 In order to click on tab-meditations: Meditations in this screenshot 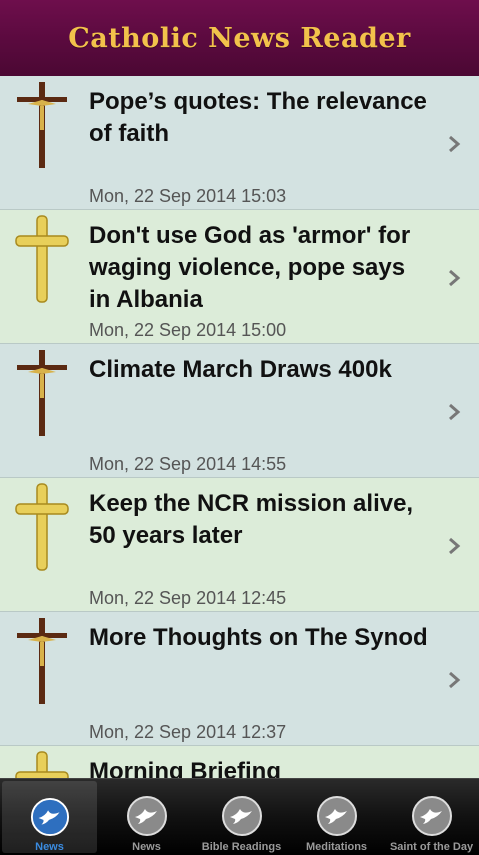, I will do `click(336, 817)`.